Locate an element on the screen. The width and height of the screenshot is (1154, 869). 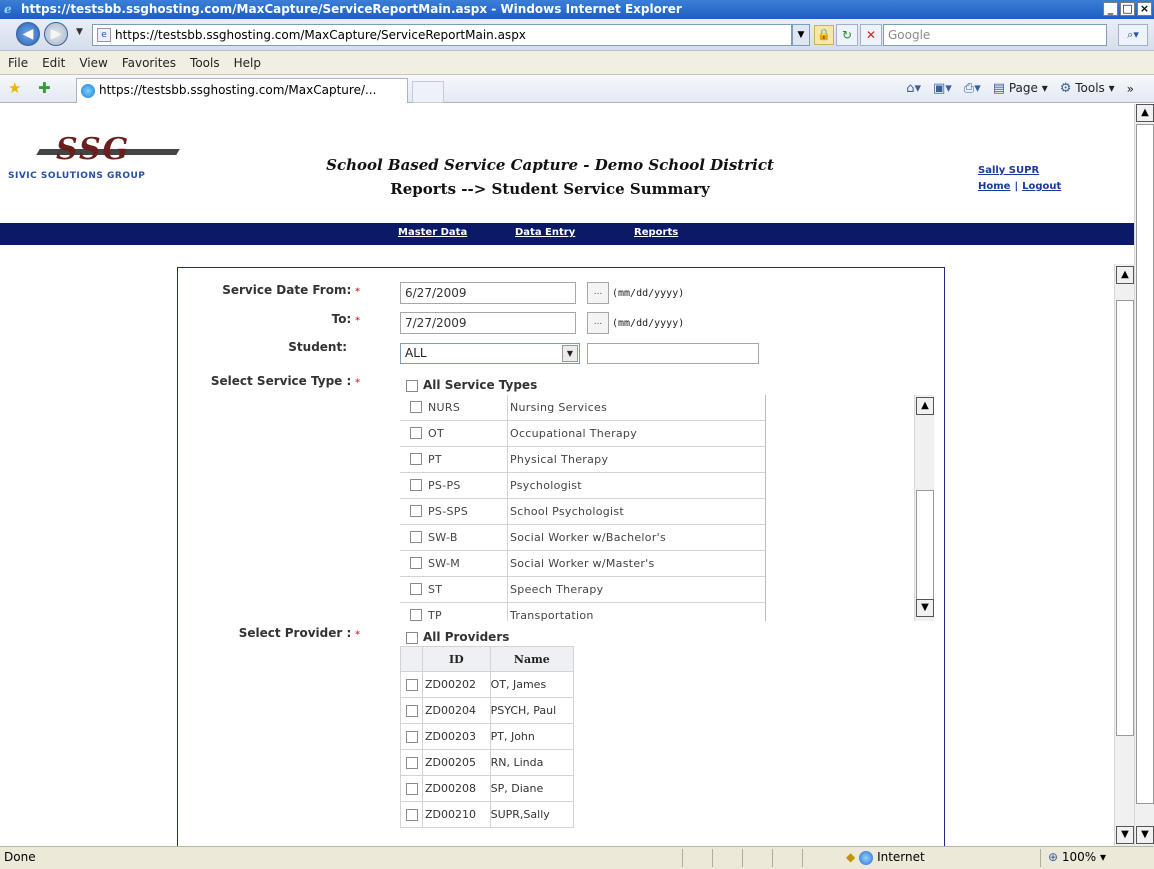
page-scroll-down-button: ▼ is located at coordinates (1145, 835).